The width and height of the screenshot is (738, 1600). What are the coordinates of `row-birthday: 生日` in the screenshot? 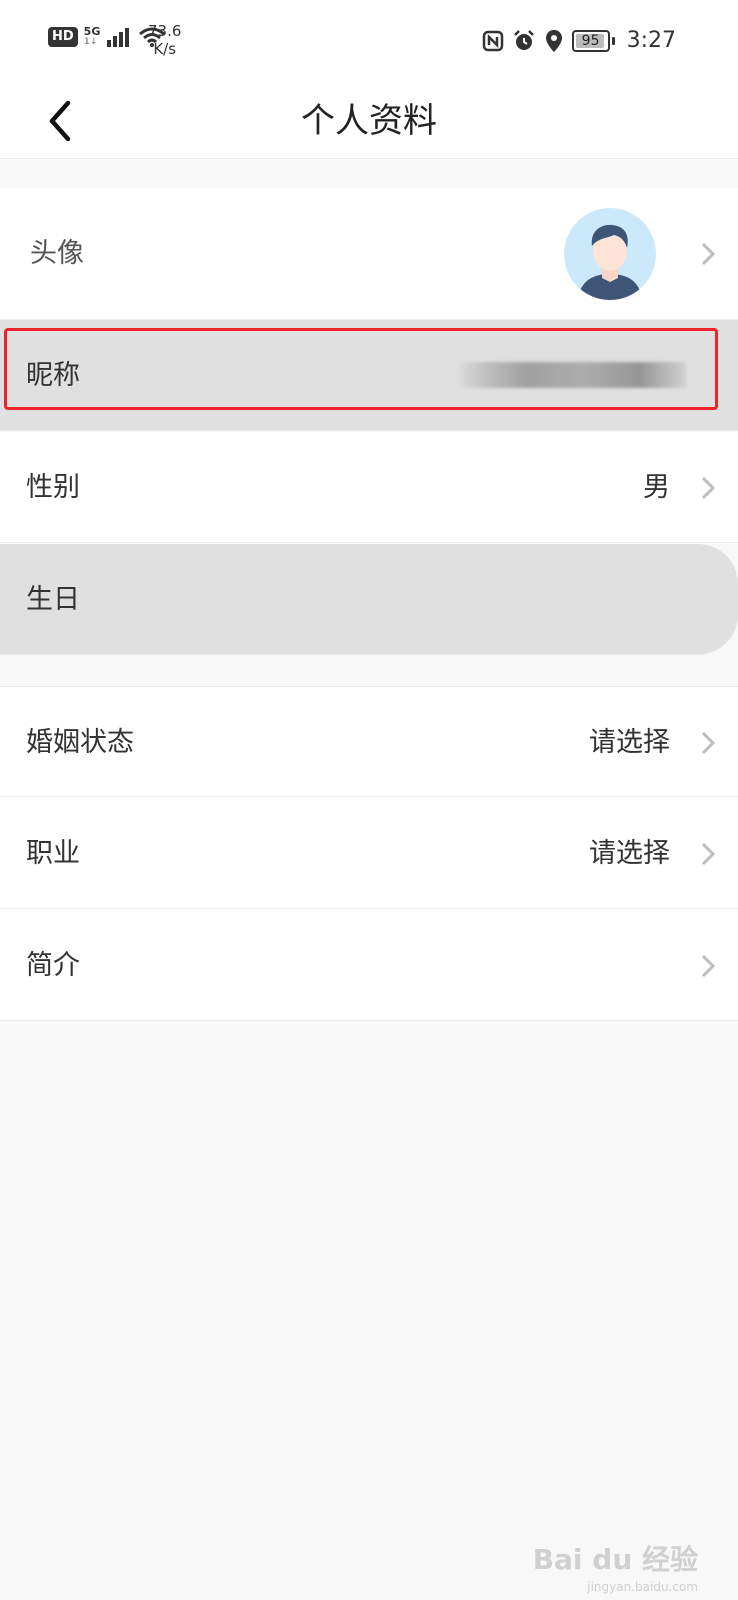 It's located at (369, 599).